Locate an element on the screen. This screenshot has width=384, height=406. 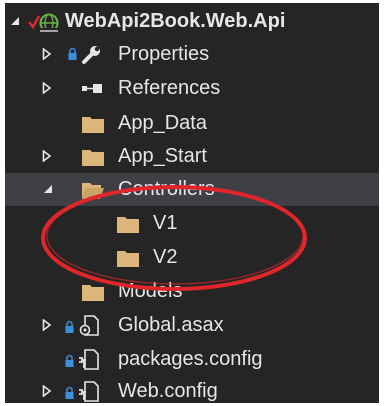
tree-item-label: Models is located at coordinates (150, 291).